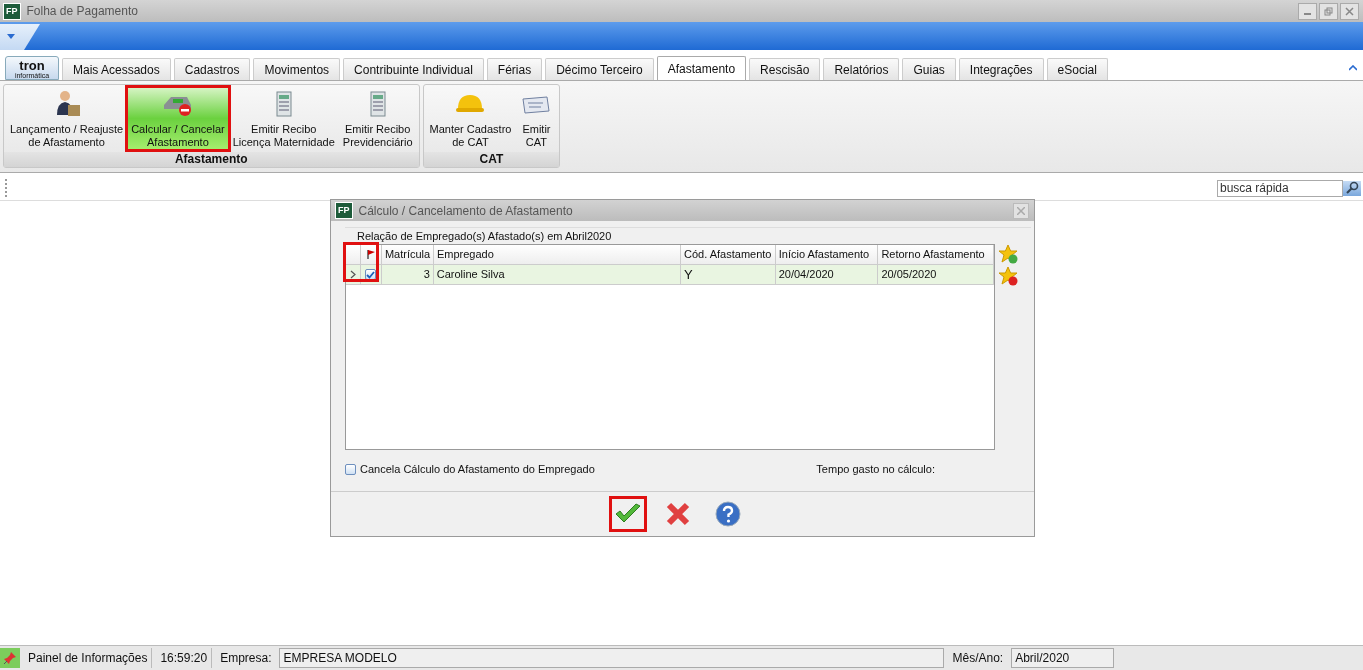  I want to click on current-row-icon, so click(352, 274).